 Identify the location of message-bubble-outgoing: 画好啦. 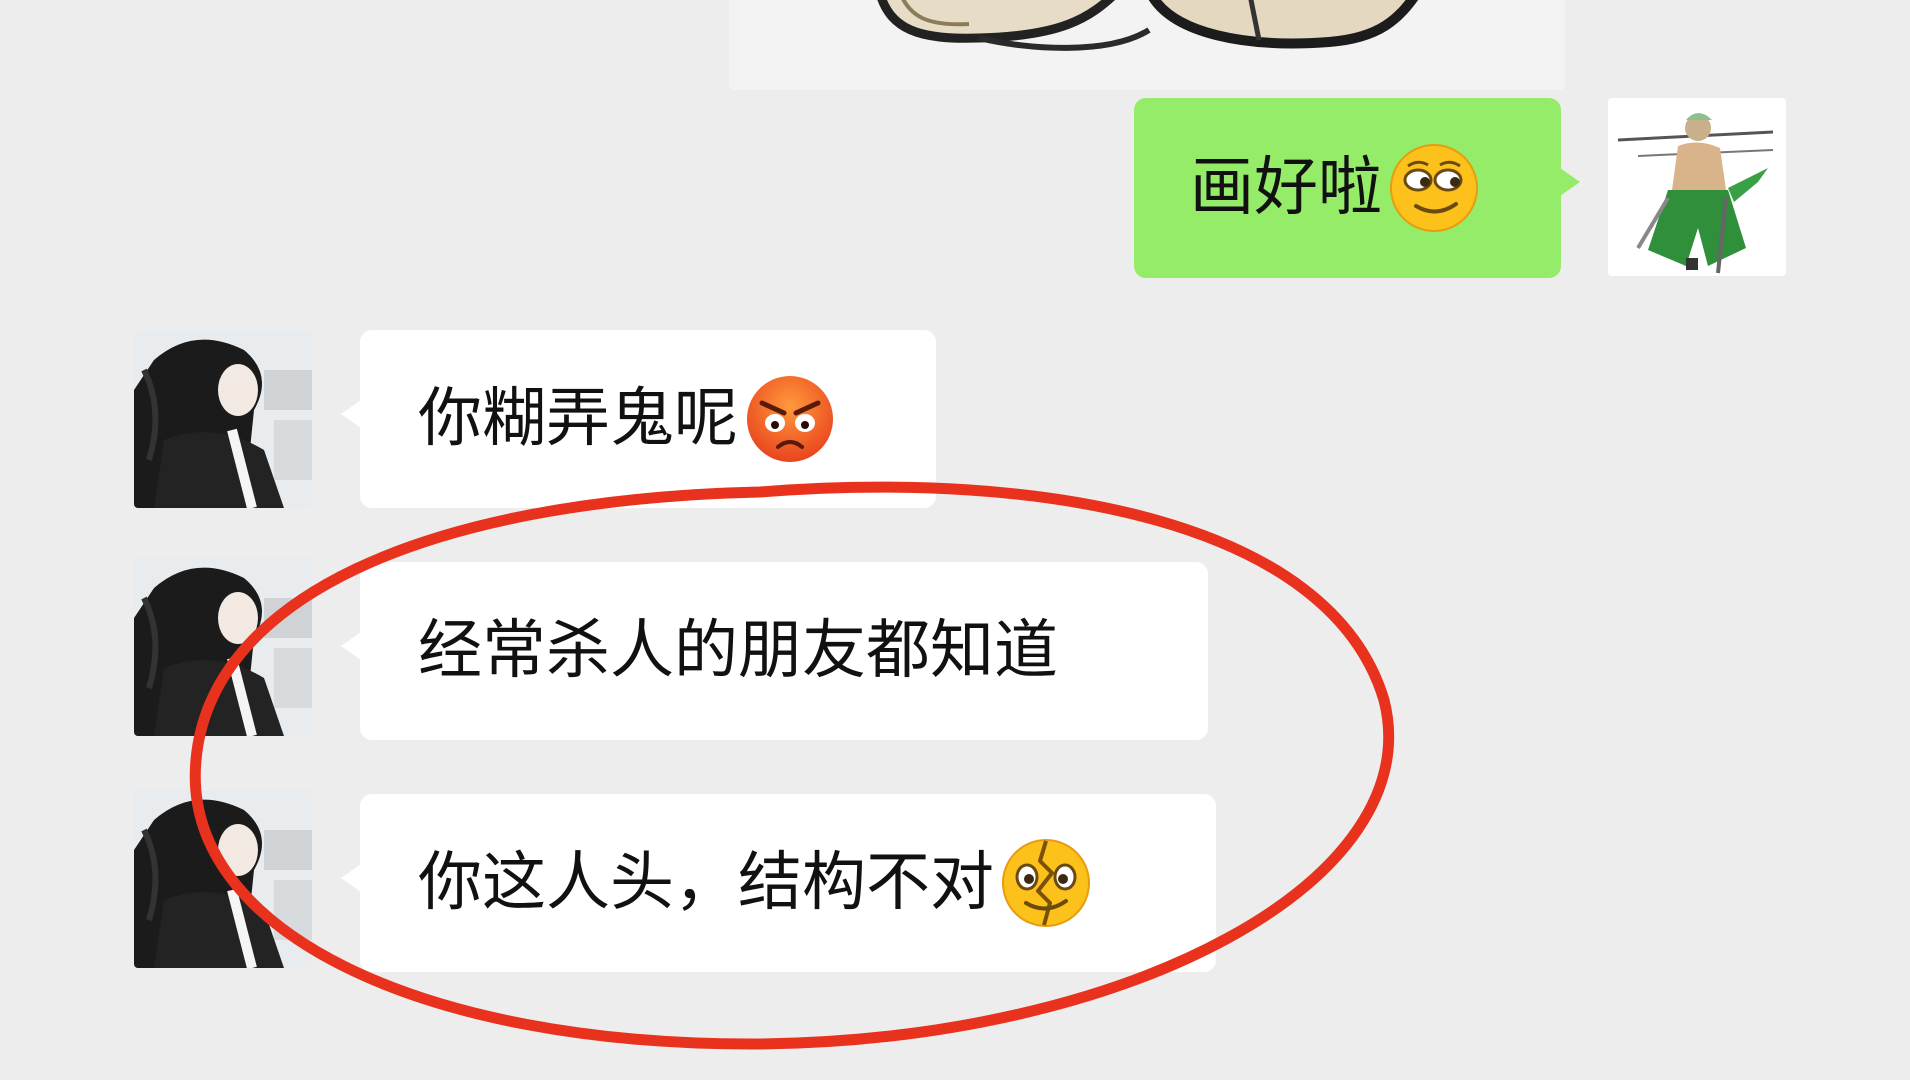
(1357, 188).